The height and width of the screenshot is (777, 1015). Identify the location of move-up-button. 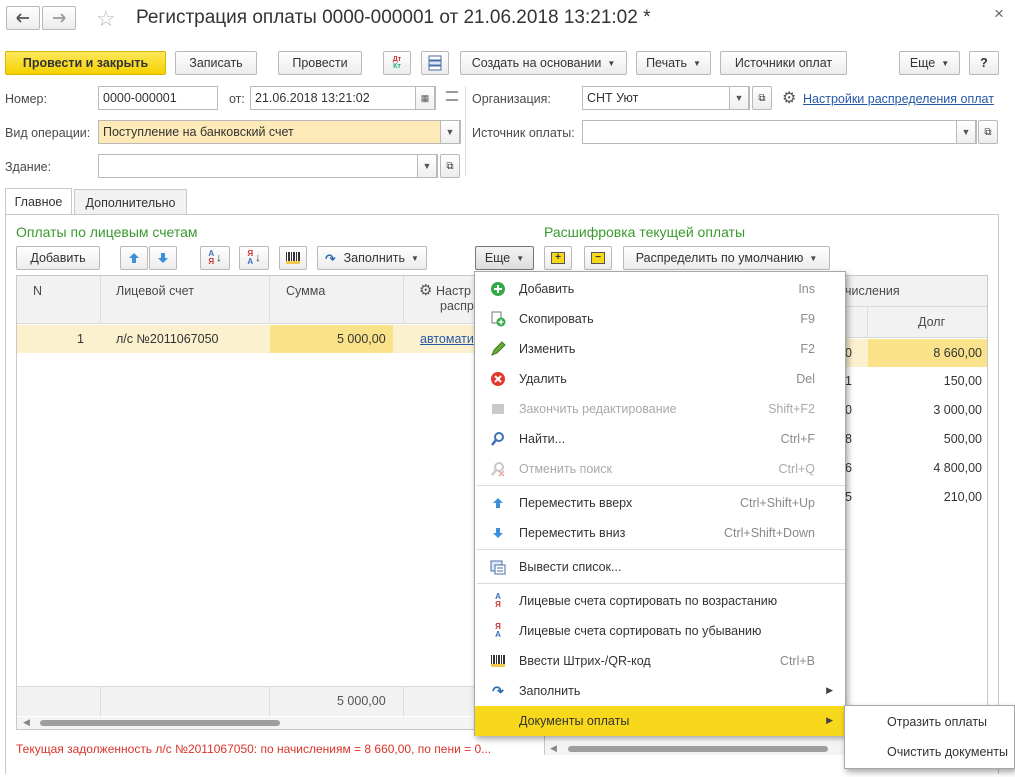
(134, 258).